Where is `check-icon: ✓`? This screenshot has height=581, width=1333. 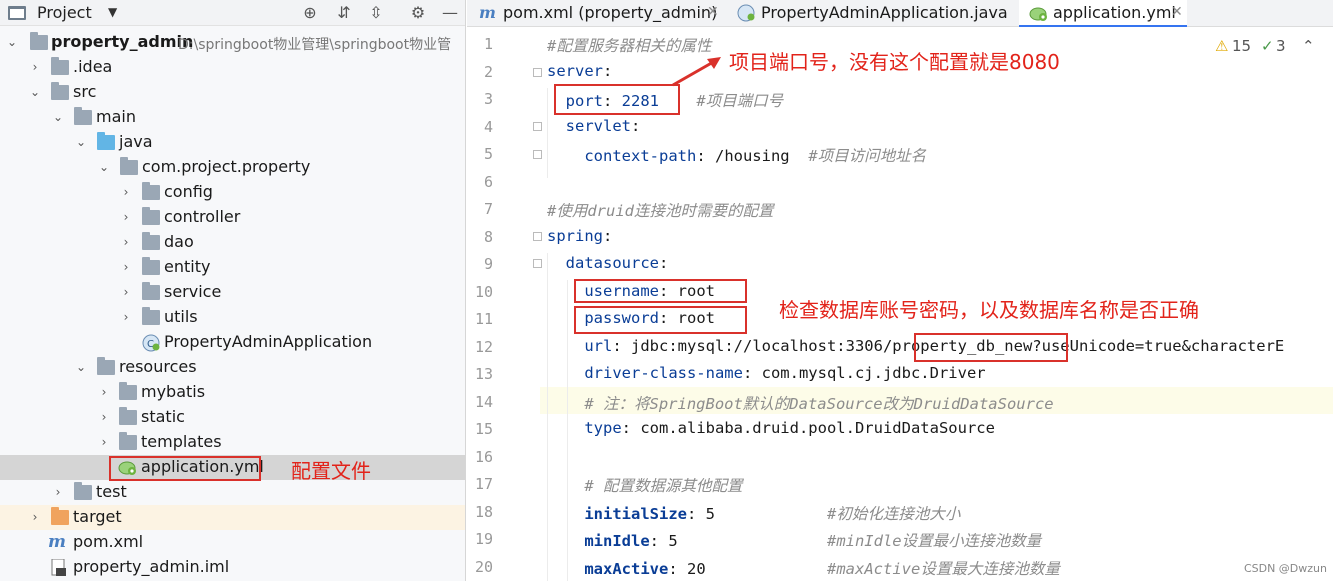 check-icon: ✓ is located at coordinates (1267, 46).